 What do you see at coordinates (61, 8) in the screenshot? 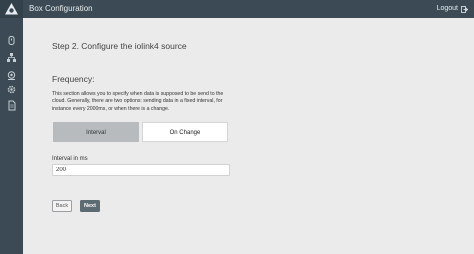
I see `app-title: Box Configuration` at bounding box center [61, 8].